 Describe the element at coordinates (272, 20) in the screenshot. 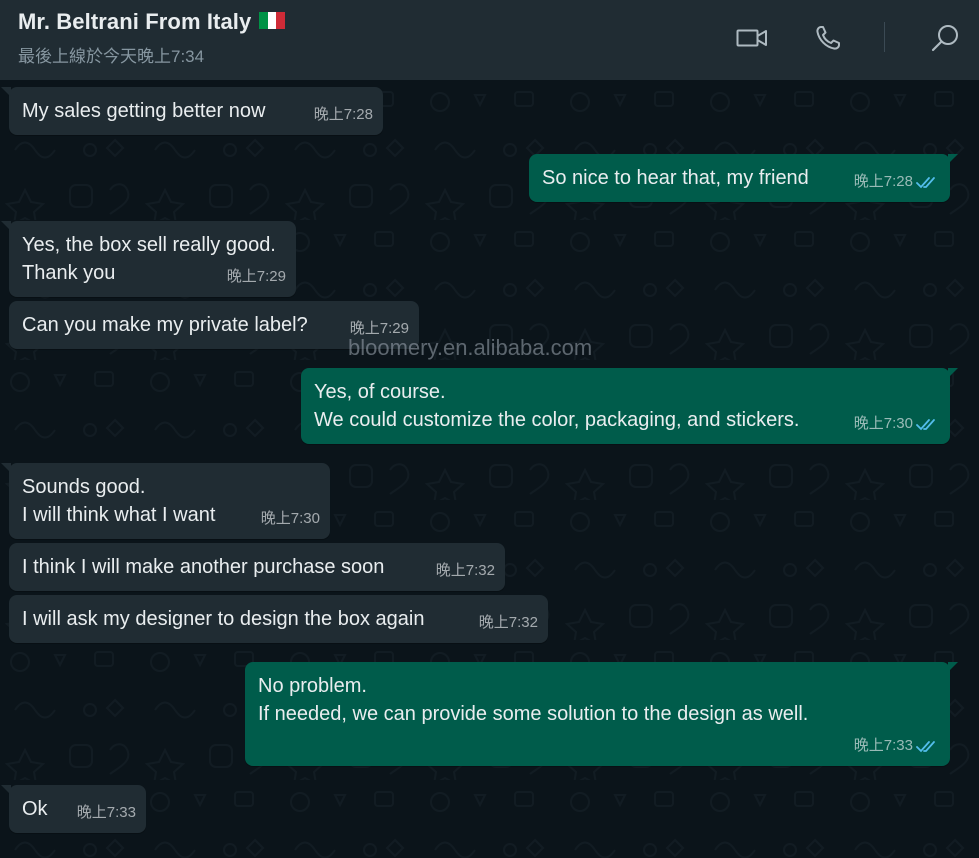

I see `italy-flag-icon` at that location.